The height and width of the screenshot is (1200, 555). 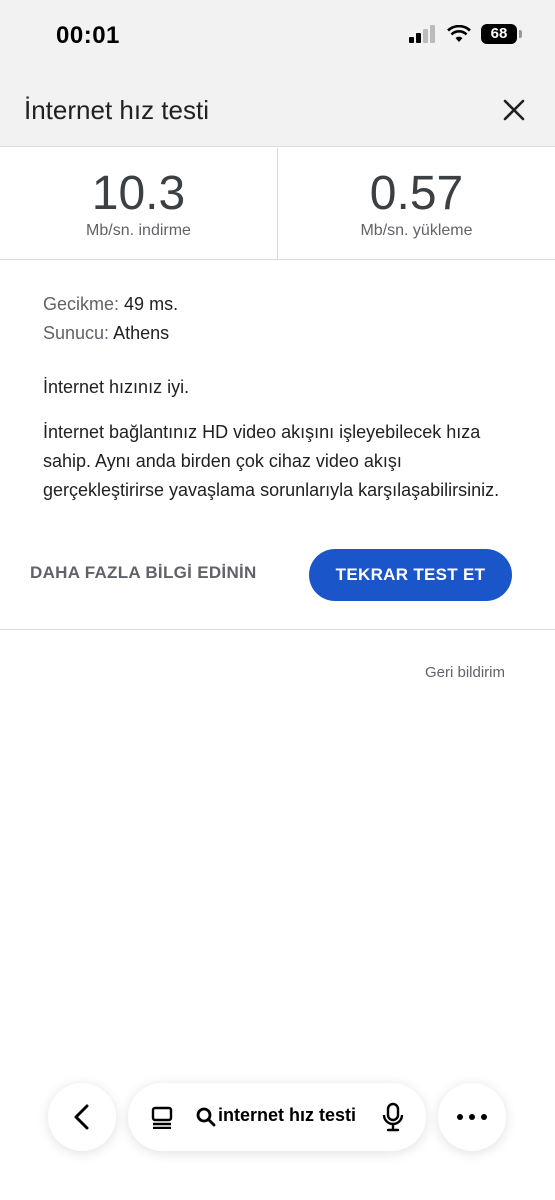 What do you see at coordinates (162, 1117) in the screenshot?
I see `tabs-icon` at bounding box center [162, 1117].